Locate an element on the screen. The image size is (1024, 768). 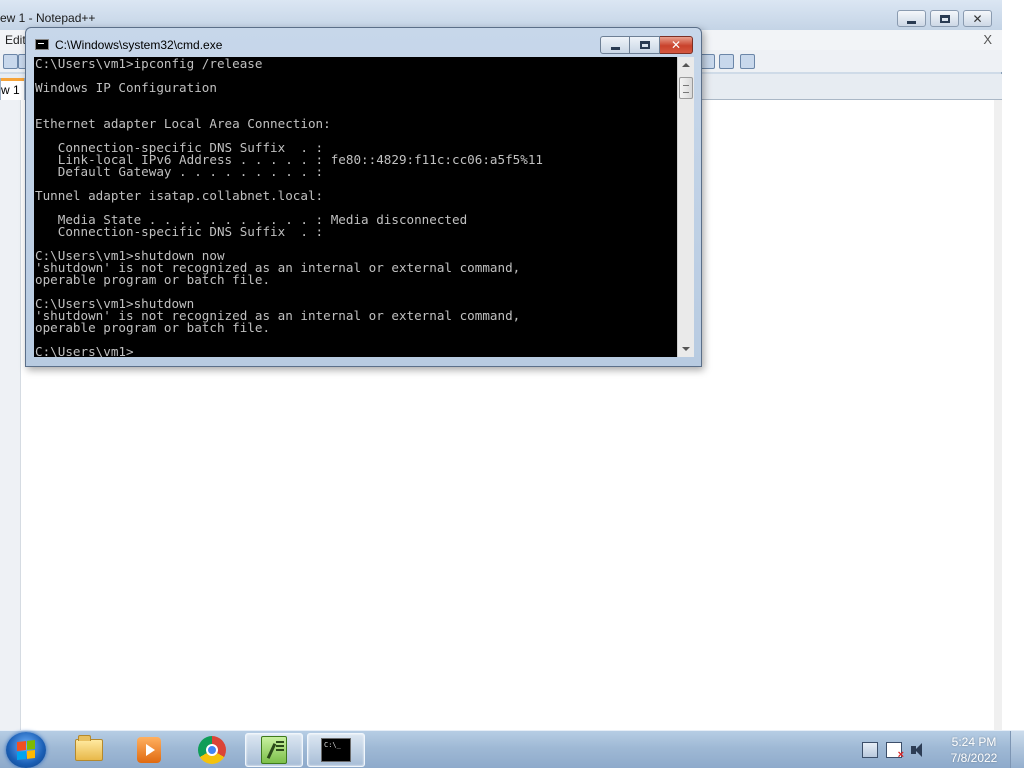
tab-label: w 1 is located at coordinates (10, 90).